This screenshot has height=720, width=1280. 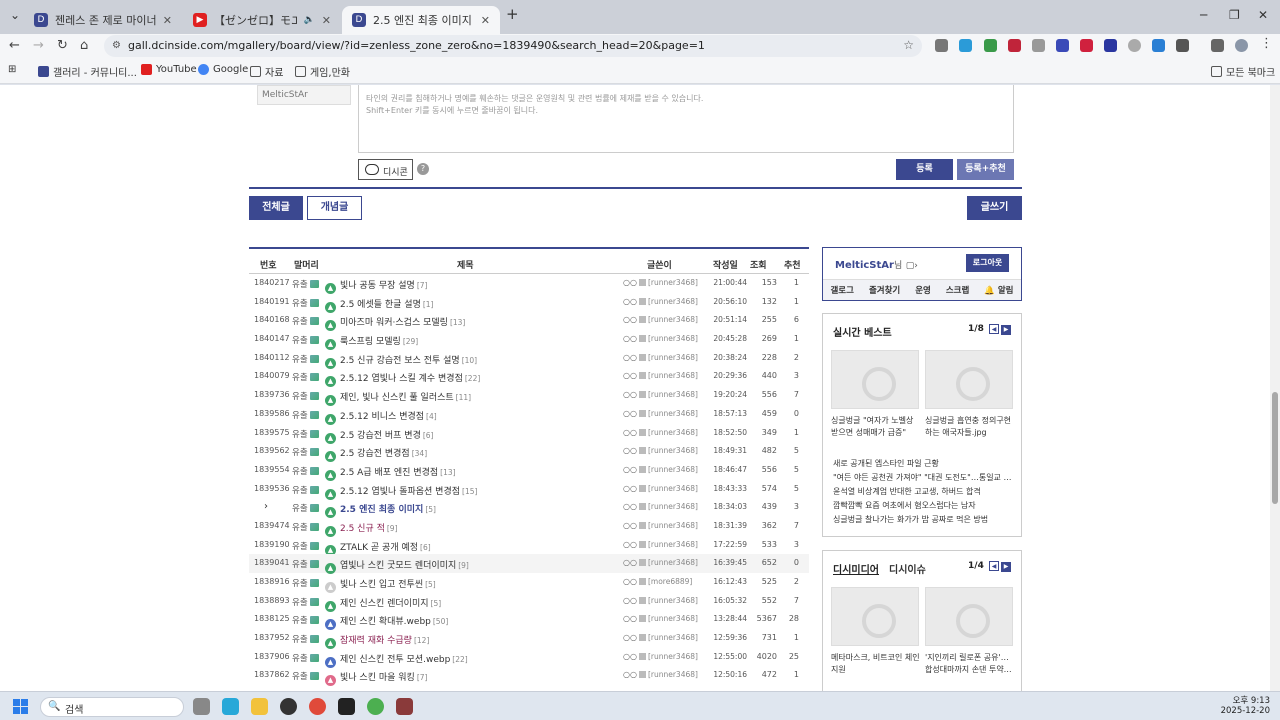 What do you see at coordinates (397, 398) in the screenshot?
I see `post-title-text: 제인, 빛나 신스킨 풀 일러스트` at bounding box center [397, 398].